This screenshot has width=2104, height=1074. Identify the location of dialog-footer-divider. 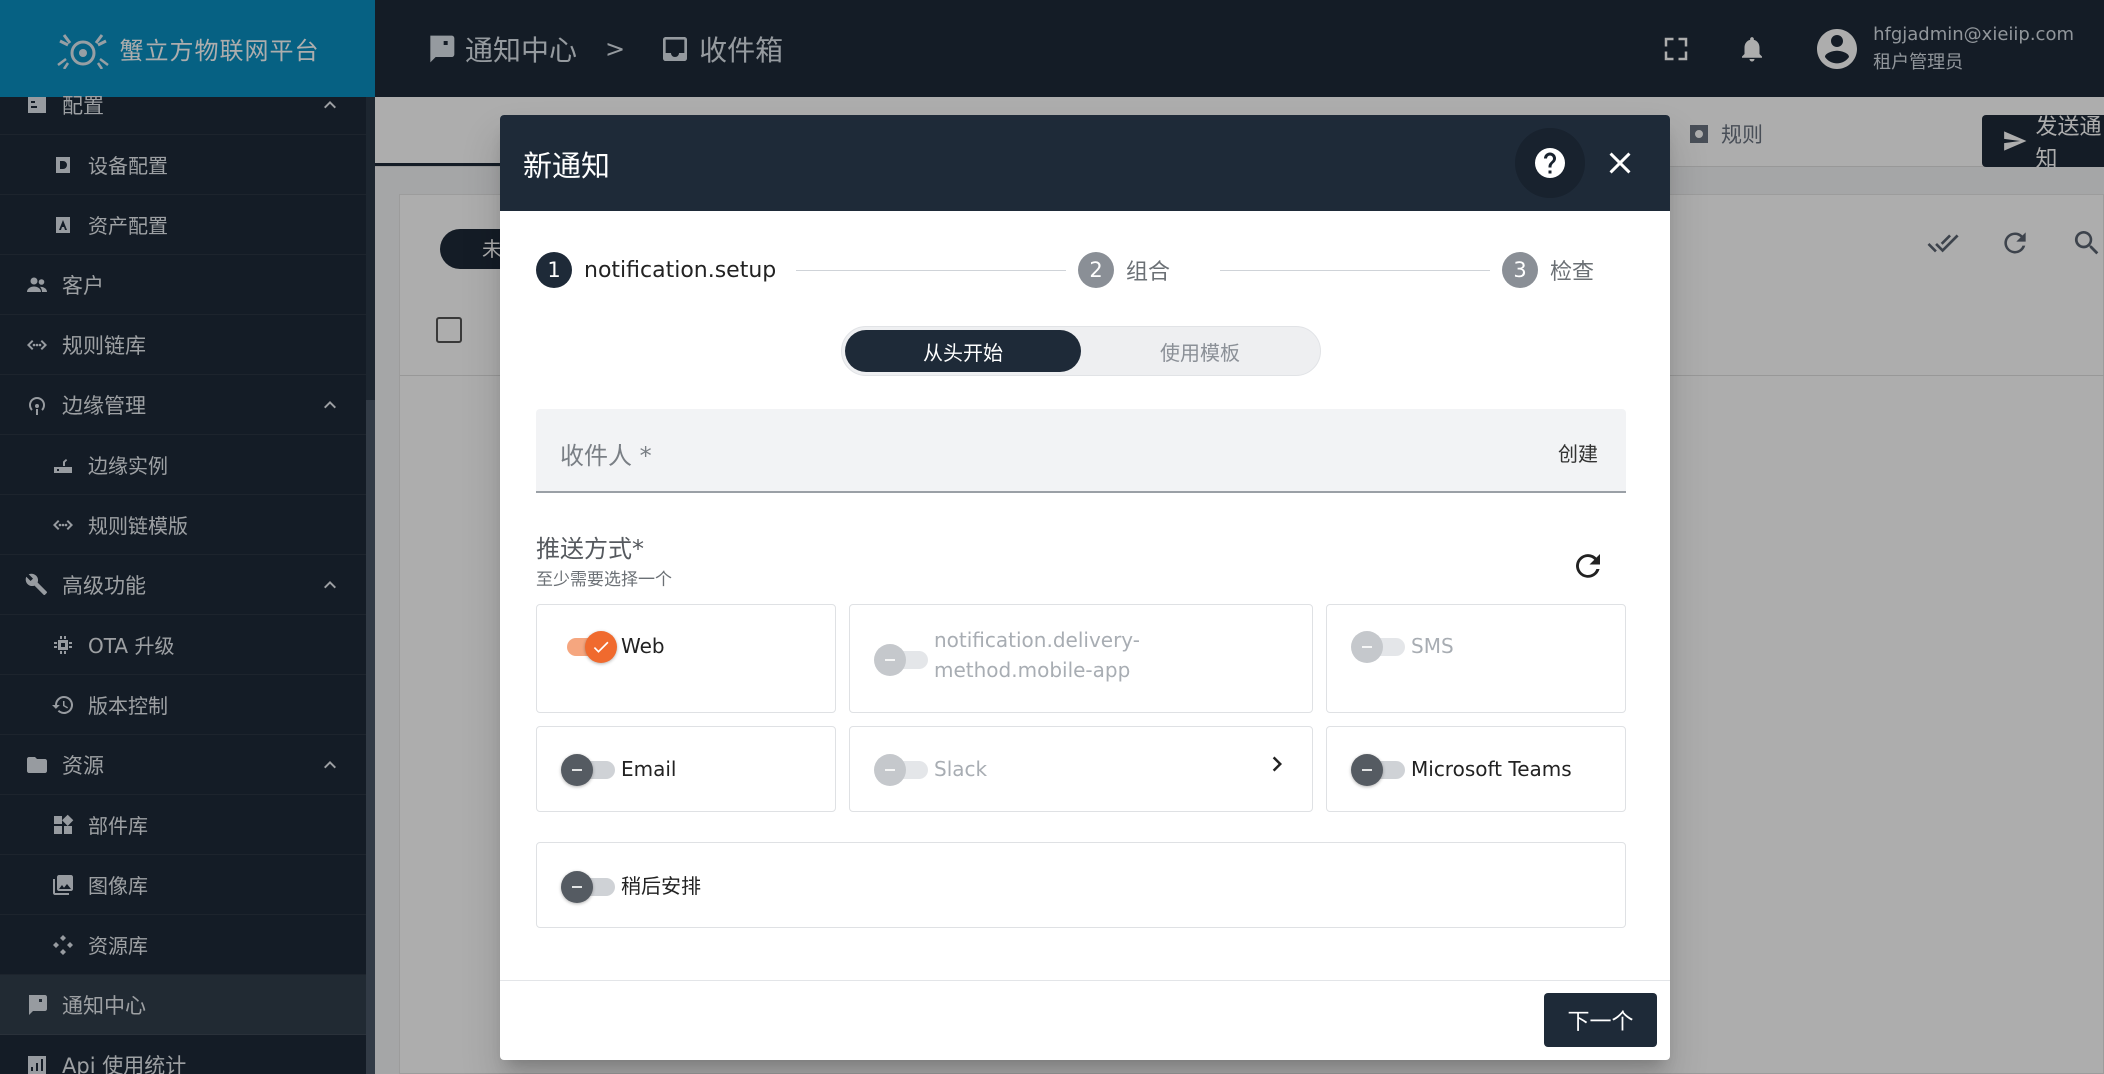
(1085, 980).